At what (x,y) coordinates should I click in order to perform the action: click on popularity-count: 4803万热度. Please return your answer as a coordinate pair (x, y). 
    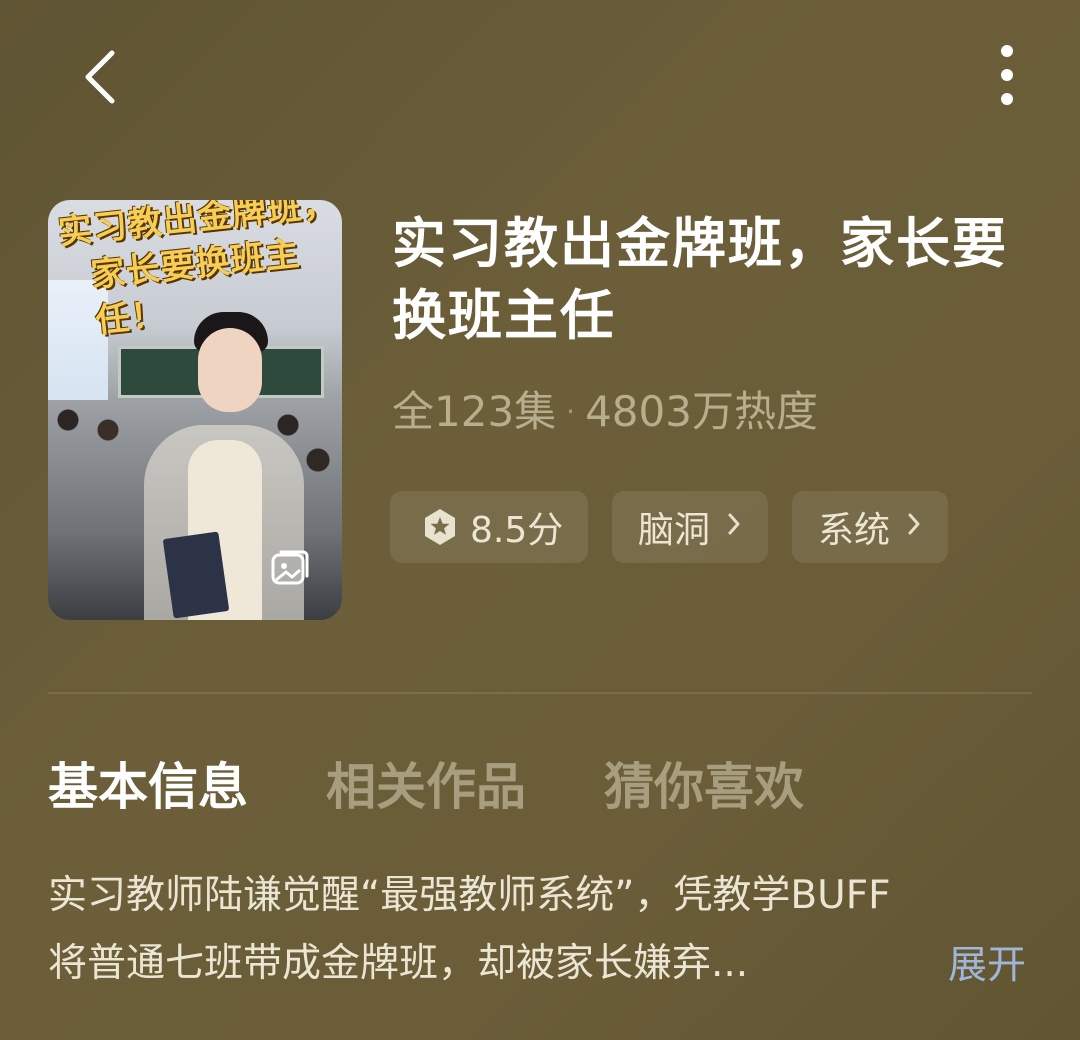
    Looking at the image, I should click on (701, 411).